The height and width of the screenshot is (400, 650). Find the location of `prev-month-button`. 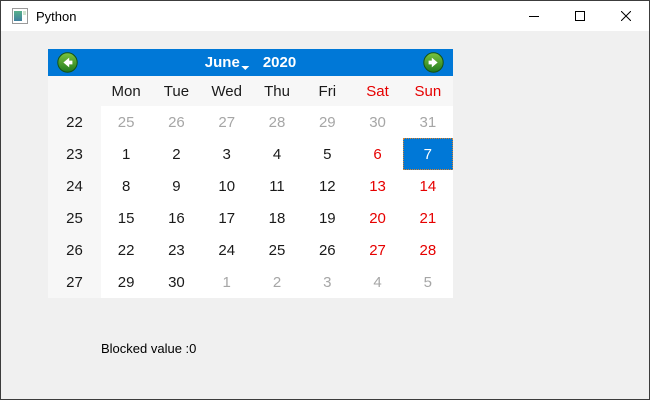

prev-month-button is located at coordinates (67, 62).